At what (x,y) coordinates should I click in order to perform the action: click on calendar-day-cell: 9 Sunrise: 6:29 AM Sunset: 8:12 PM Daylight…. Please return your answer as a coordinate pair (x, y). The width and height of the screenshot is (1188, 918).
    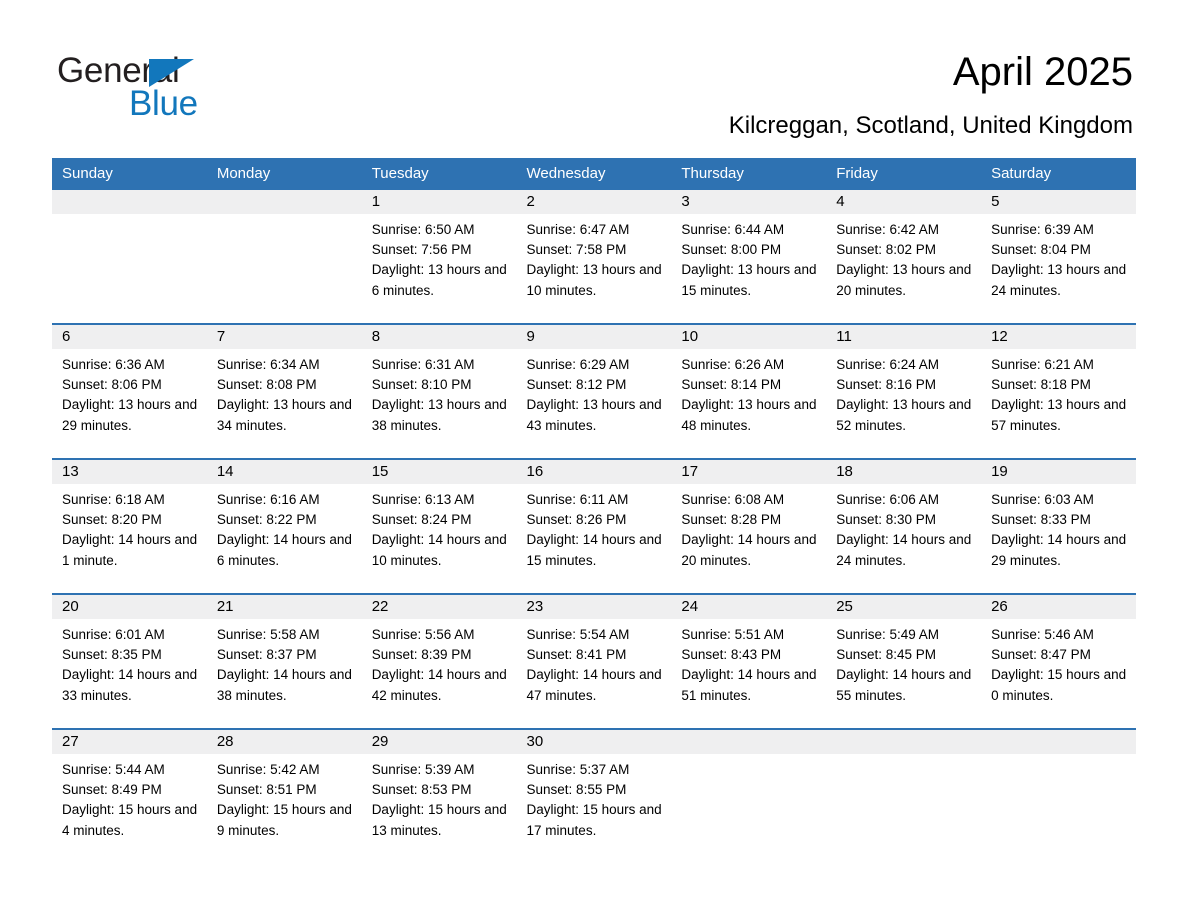
    Looking at the image, I should click on (594, 391).